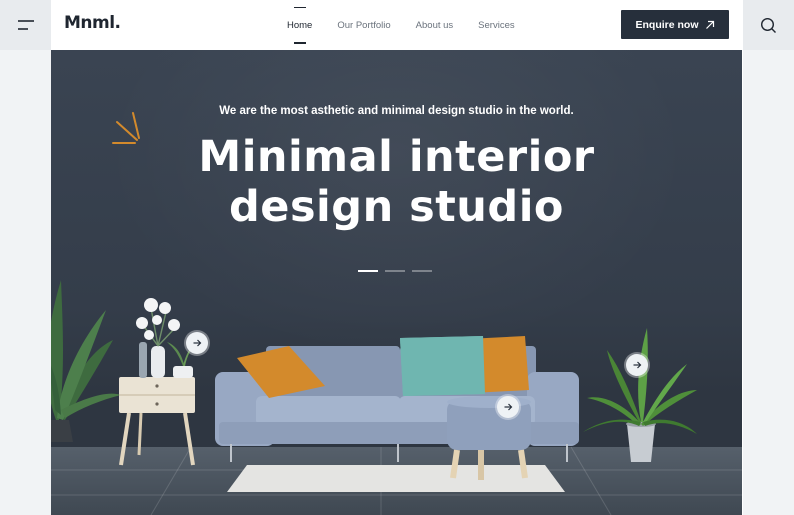 Image resolution: width=794 pixels, height=515 pixels. I want to click on search-button, so click(768, 25).